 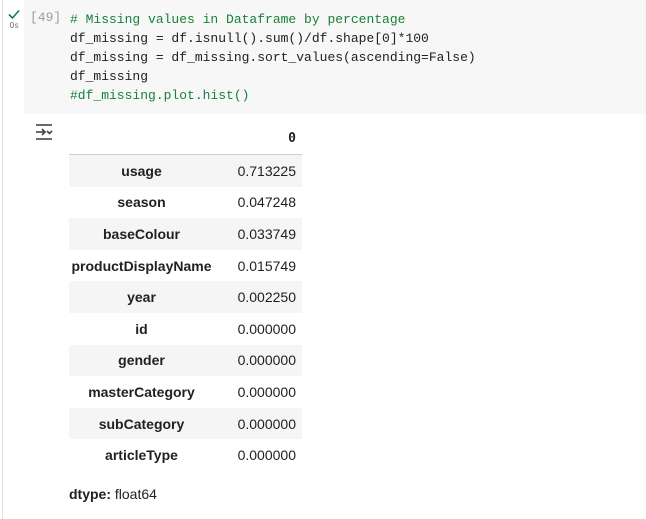 I want to click on table-corner, so click(x=141, y=138).